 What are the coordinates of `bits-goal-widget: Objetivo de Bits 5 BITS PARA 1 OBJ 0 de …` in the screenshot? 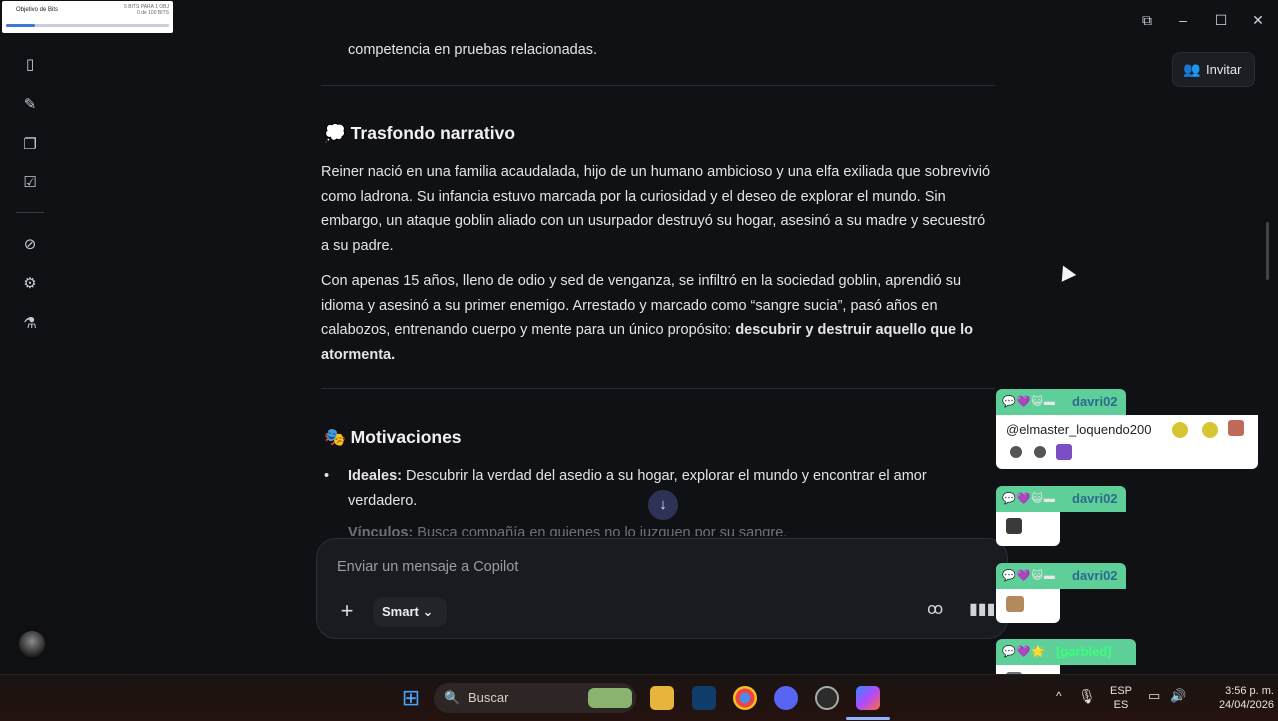 It's located at (87, 17).